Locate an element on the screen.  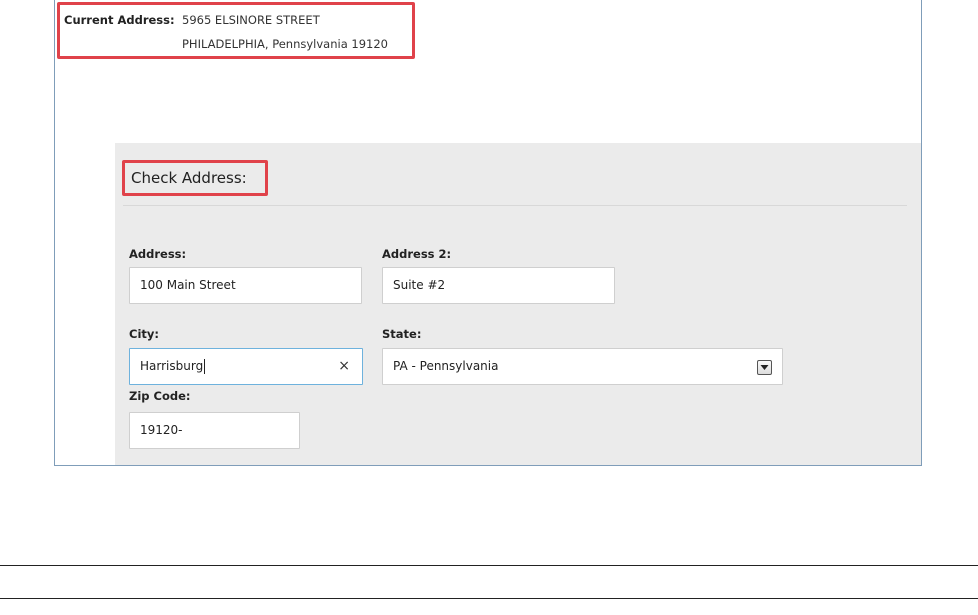
current-address-line2: PHILADELPHIA, Pennsylvania 19120 is located at coordinates (285, 44).